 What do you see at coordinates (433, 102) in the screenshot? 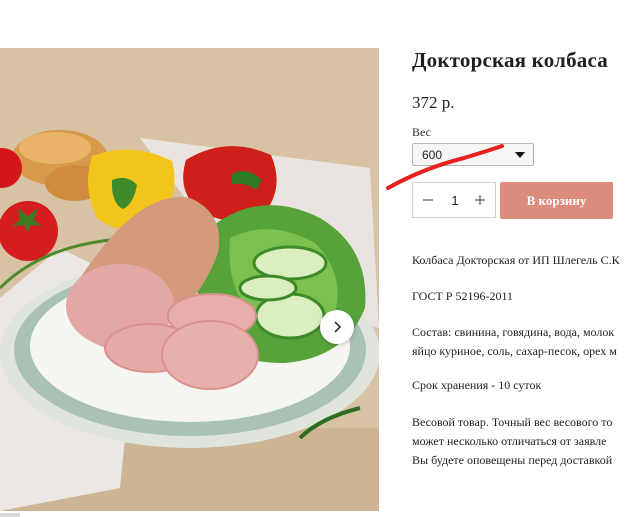
I see `product-price: 372 р.` at bounding box center [433, 102].